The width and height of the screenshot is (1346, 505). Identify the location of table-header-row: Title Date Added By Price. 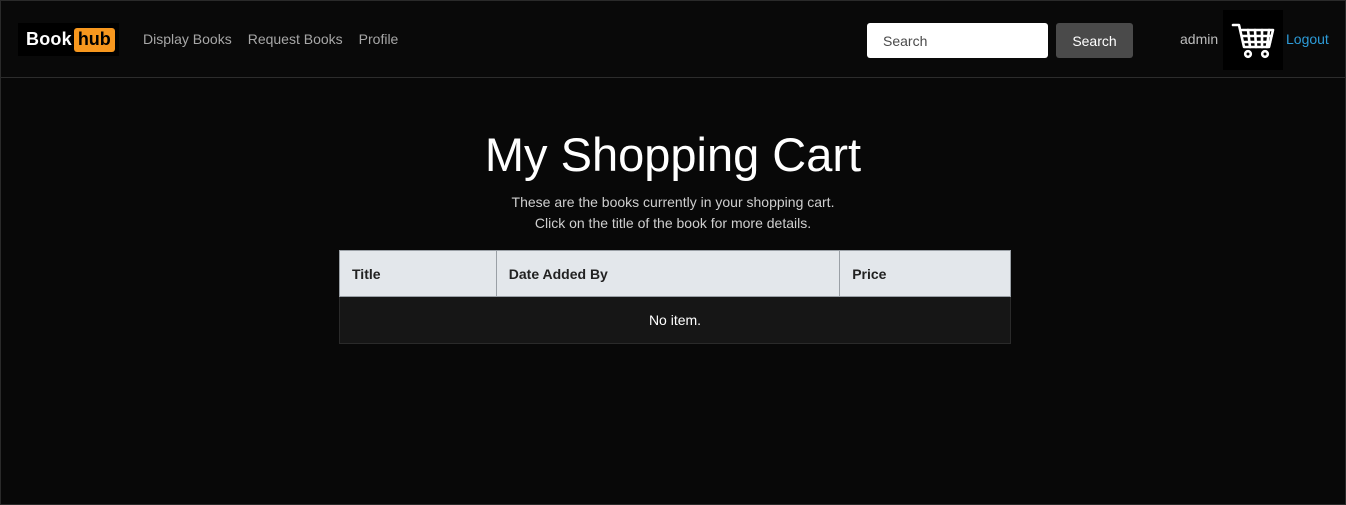
(675, 273).